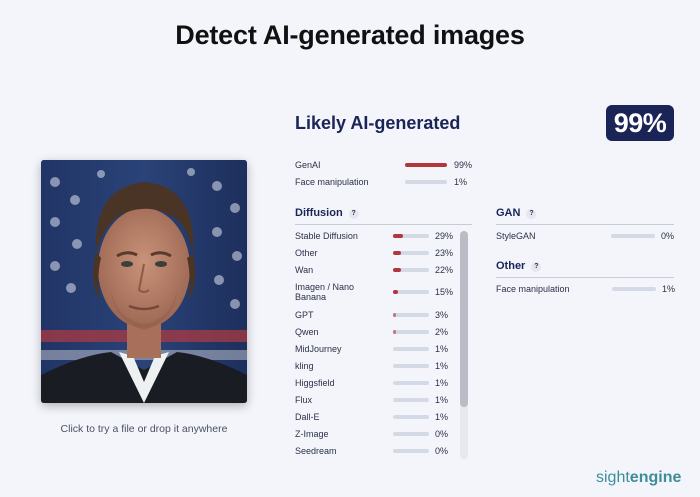 The width and height of the screenshot is (700, 497). I want to click on row-label: Stable Diffusion, so click(326, 236).